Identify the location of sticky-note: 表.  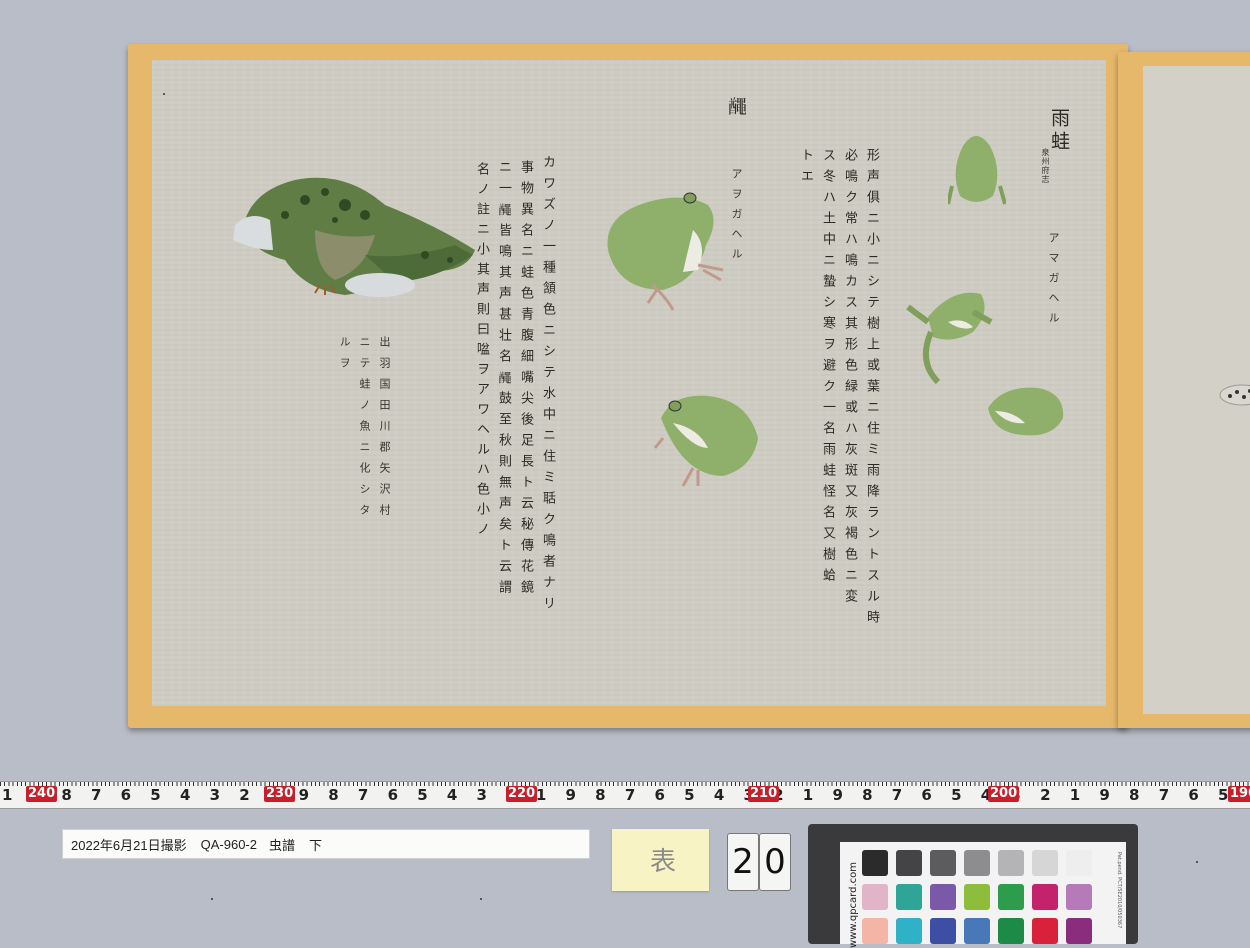
(660, 860).